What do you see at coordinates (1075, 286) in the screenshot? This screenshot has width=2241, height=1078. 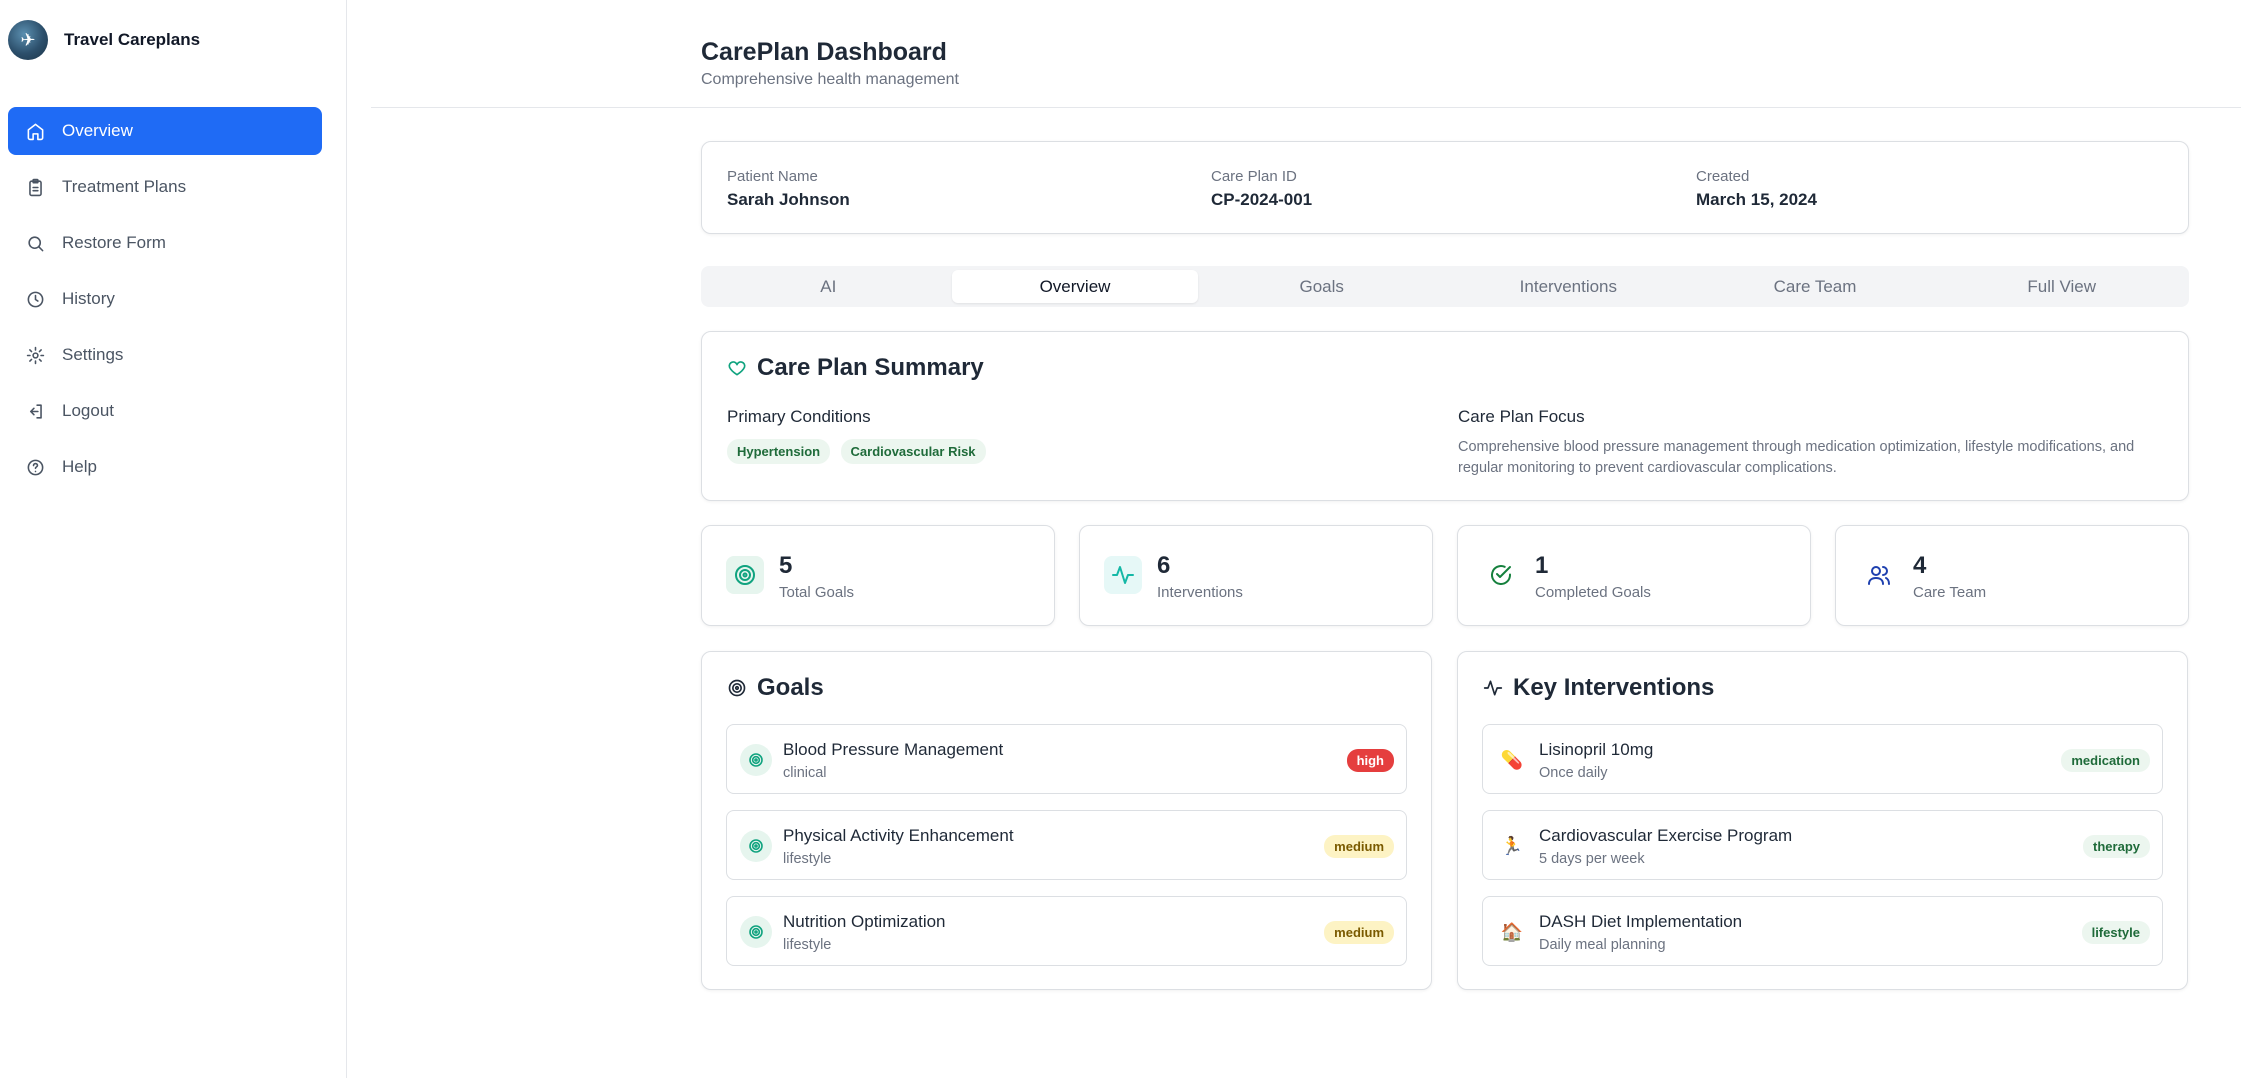 I see `tab-overview: Overview` at bounding box center [1075, 286].